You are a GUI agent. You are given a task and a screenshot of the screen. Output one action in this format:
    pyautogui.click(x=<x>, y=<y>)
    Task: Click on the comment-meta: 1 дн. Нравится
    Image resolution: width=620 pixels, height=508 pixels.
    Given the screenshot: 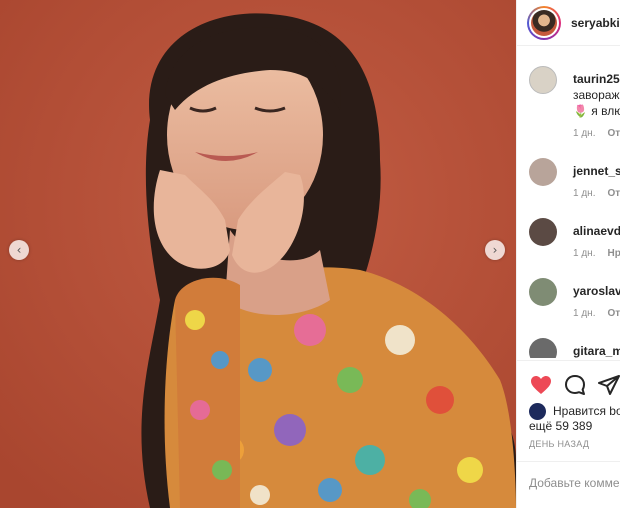 What is the action you would take?
    pyautogui.click(x=596, y=253)
    